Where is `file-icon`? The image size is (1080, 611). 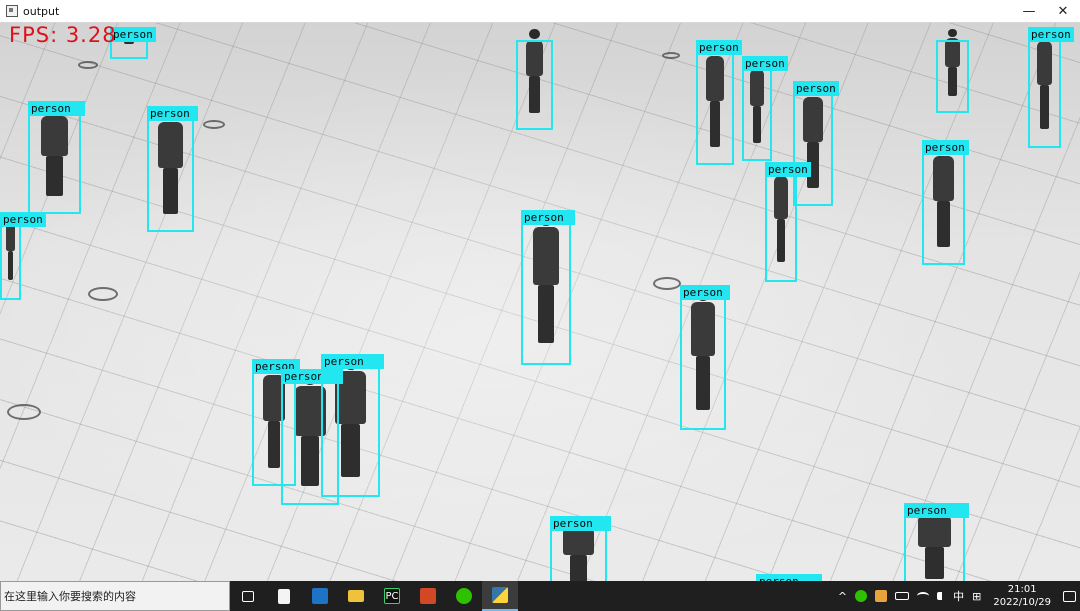 file-icon is located at coordinates (284, 596).